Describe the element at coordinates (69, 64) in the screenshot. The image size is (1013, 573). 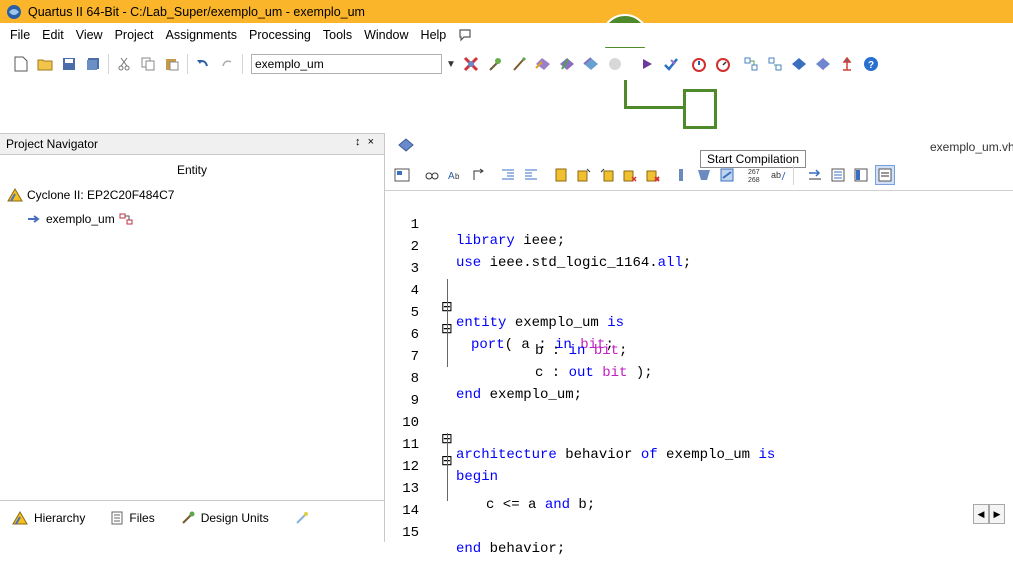
I see `save-icon` at that location.